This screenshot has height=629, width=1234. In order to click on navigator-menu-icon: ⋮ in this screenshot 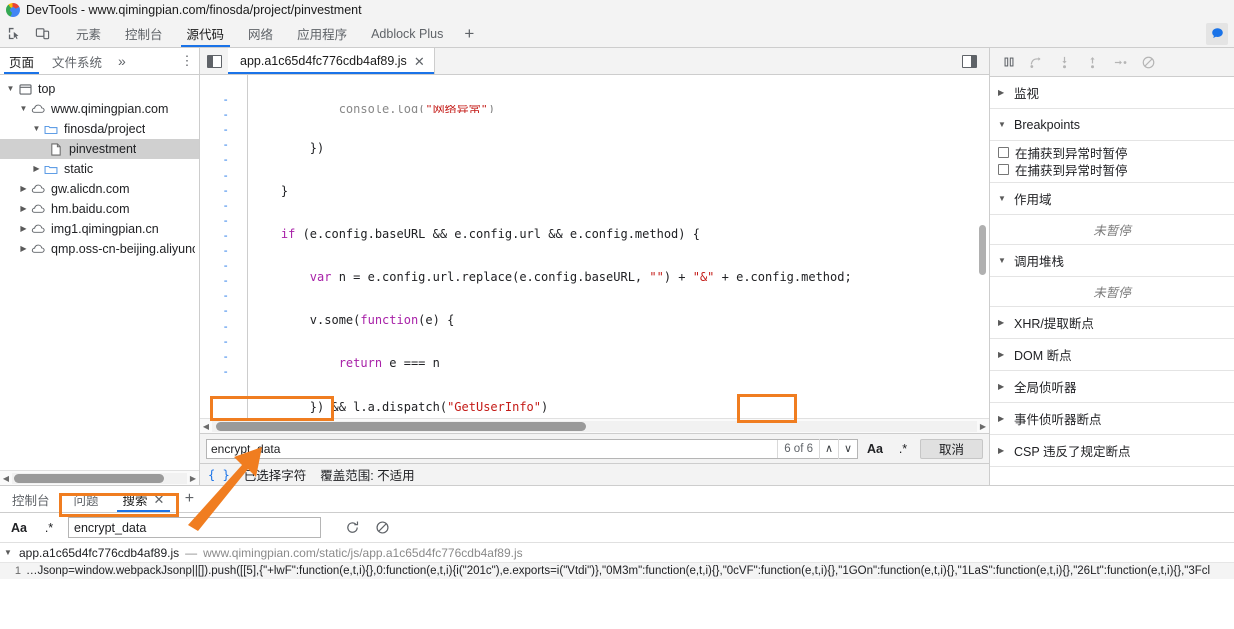, I will do `click(187, 61)`.